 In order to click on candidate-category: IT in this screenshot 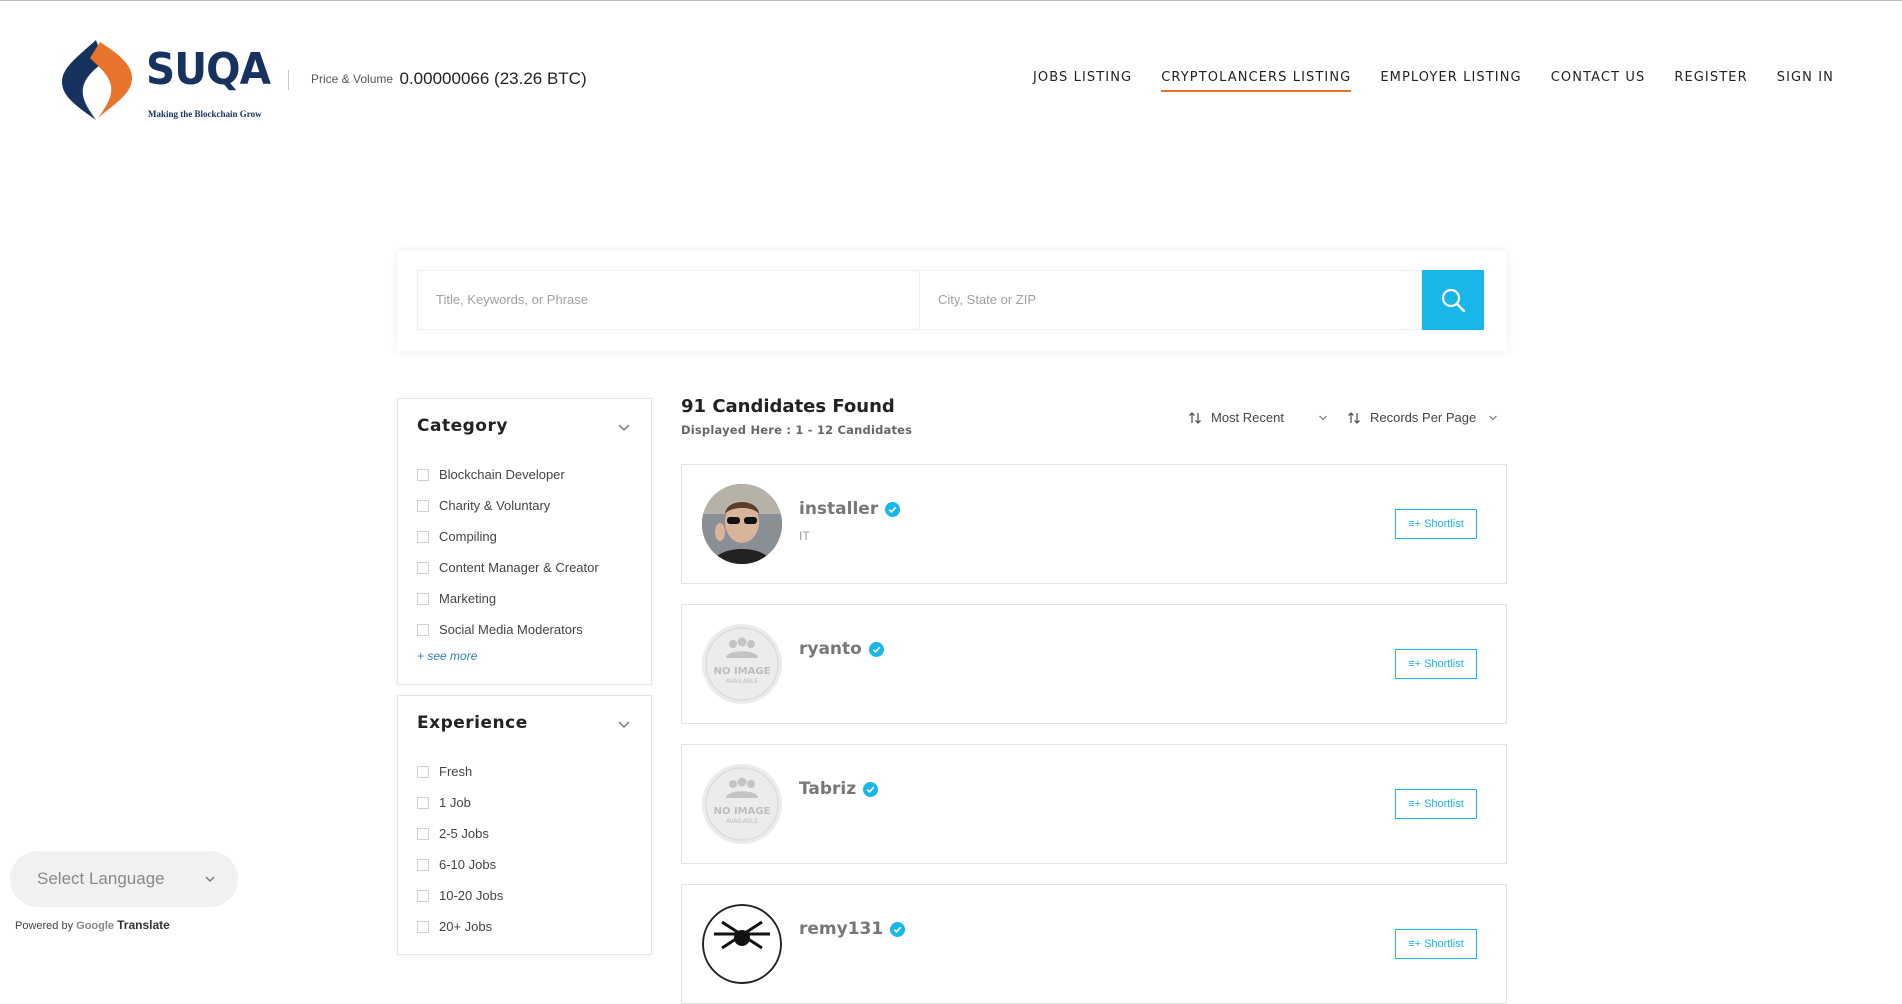, I will do `click(804, 536)`.